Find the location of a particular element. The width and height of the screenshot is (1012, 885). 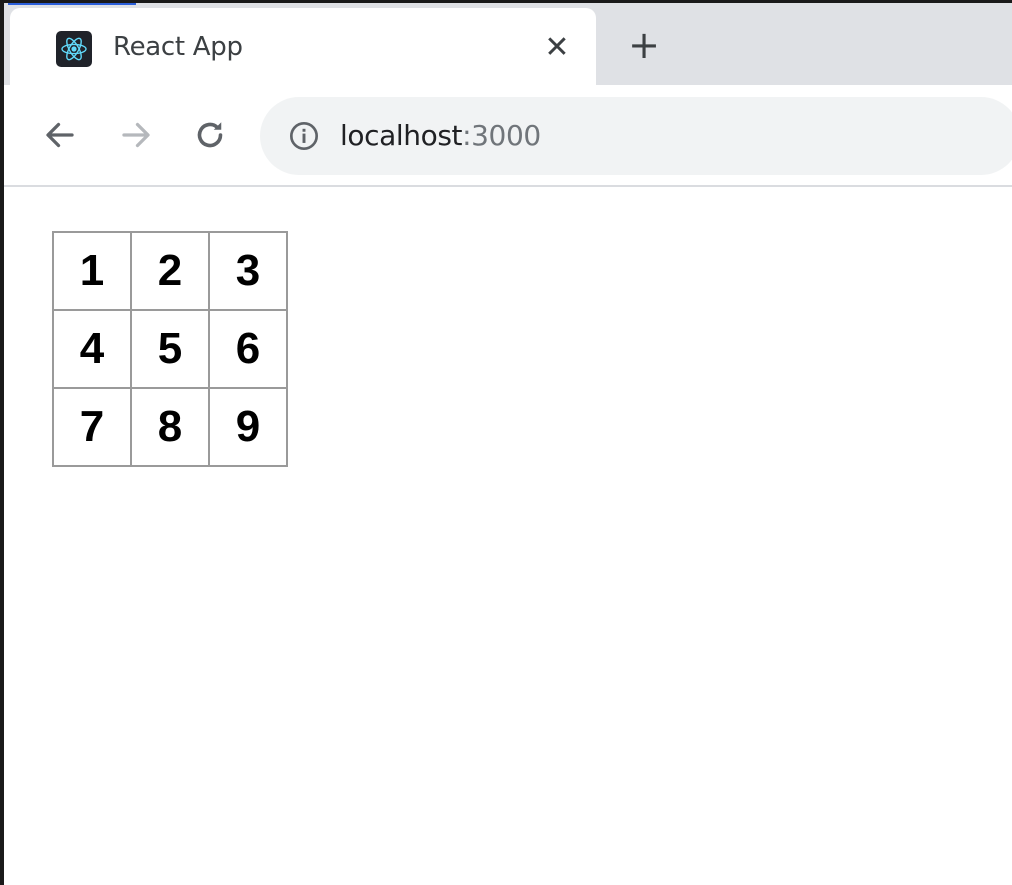

grid-cell: 9 is located at coordinates (248, 427).